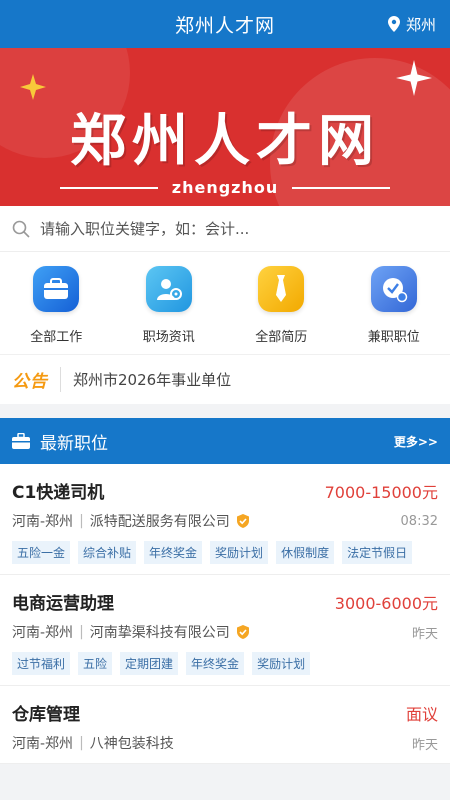 Image resolution: width=450 pixels, height=800 pixels. I want to click on location-pin-icon, so click(393, 24).